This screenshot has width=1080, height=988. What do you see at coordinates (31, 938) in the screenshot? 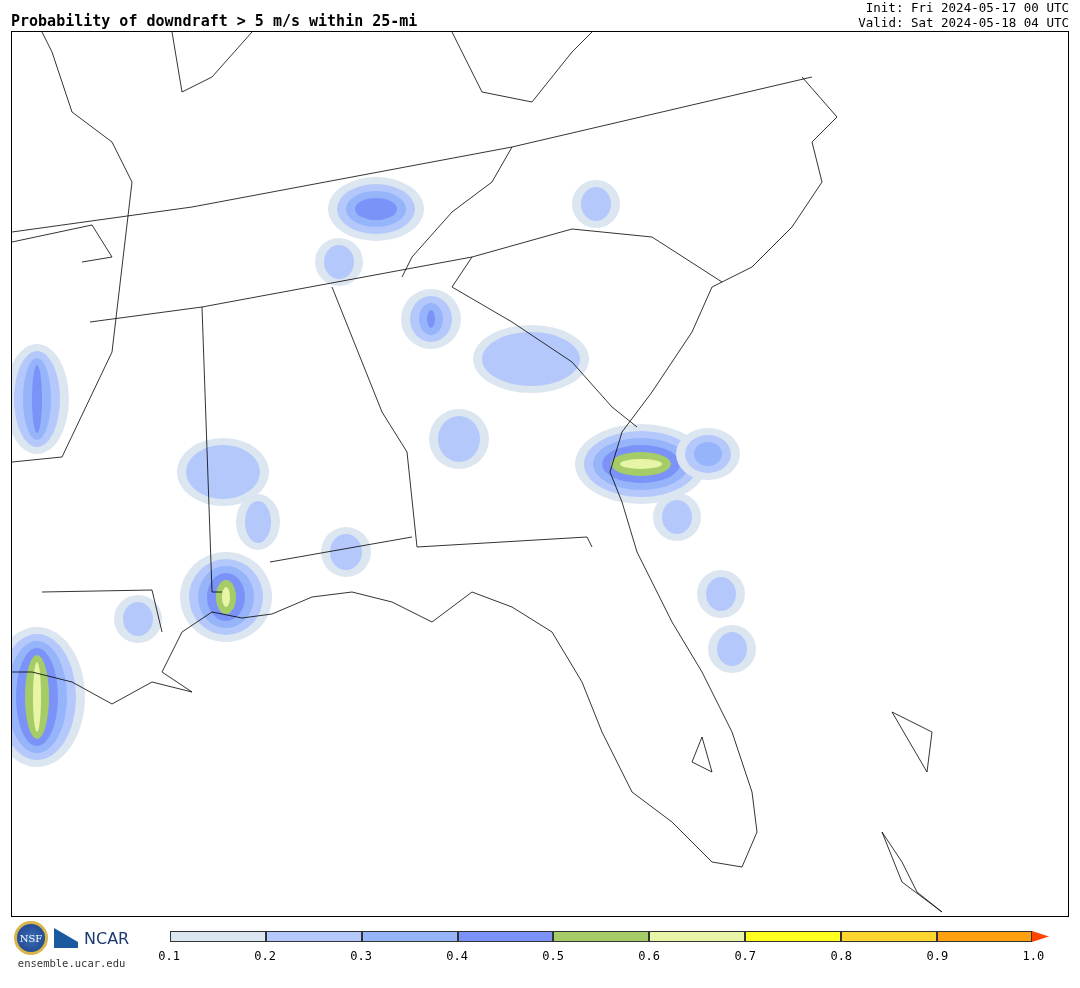
I see `nsf-logo: NSF` at bounding box center [31, 938].